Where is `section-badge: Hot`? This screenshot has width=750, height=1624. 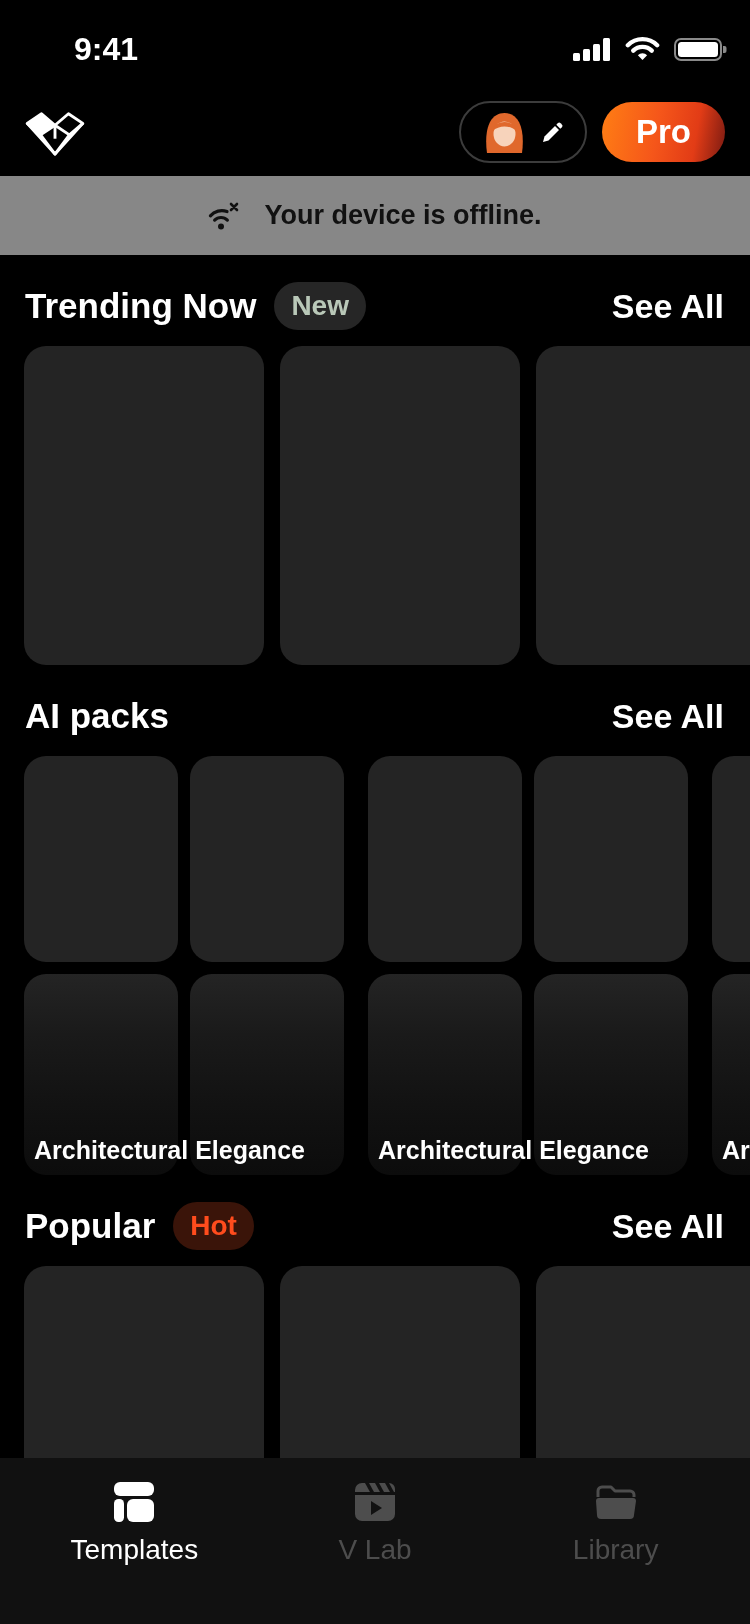 section-badge: Hot is located at coordinates (213, 1226).